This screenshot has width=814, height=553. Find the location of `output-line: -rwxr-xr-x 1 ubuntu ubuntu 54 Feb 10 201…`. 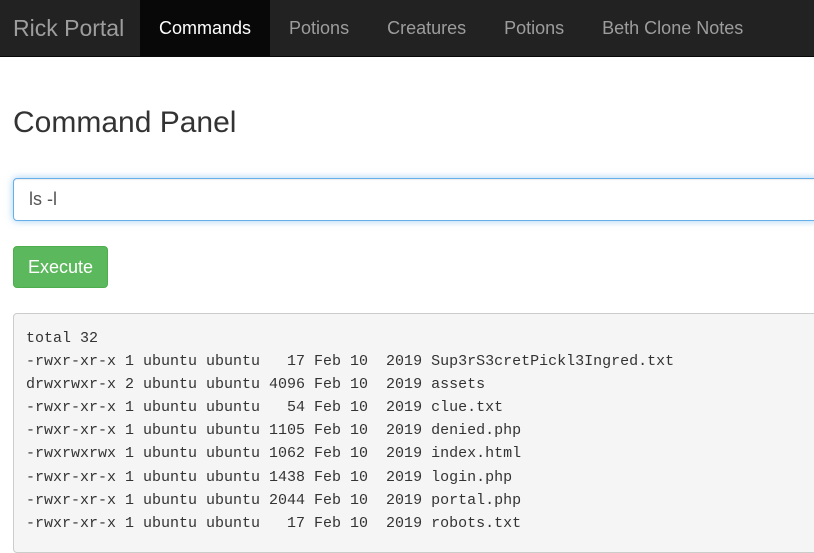

output-line: -rwxr-xr-x 1 ubuntu ubuntu 54 Feb 10 201… is located at coordinates (265, 408).